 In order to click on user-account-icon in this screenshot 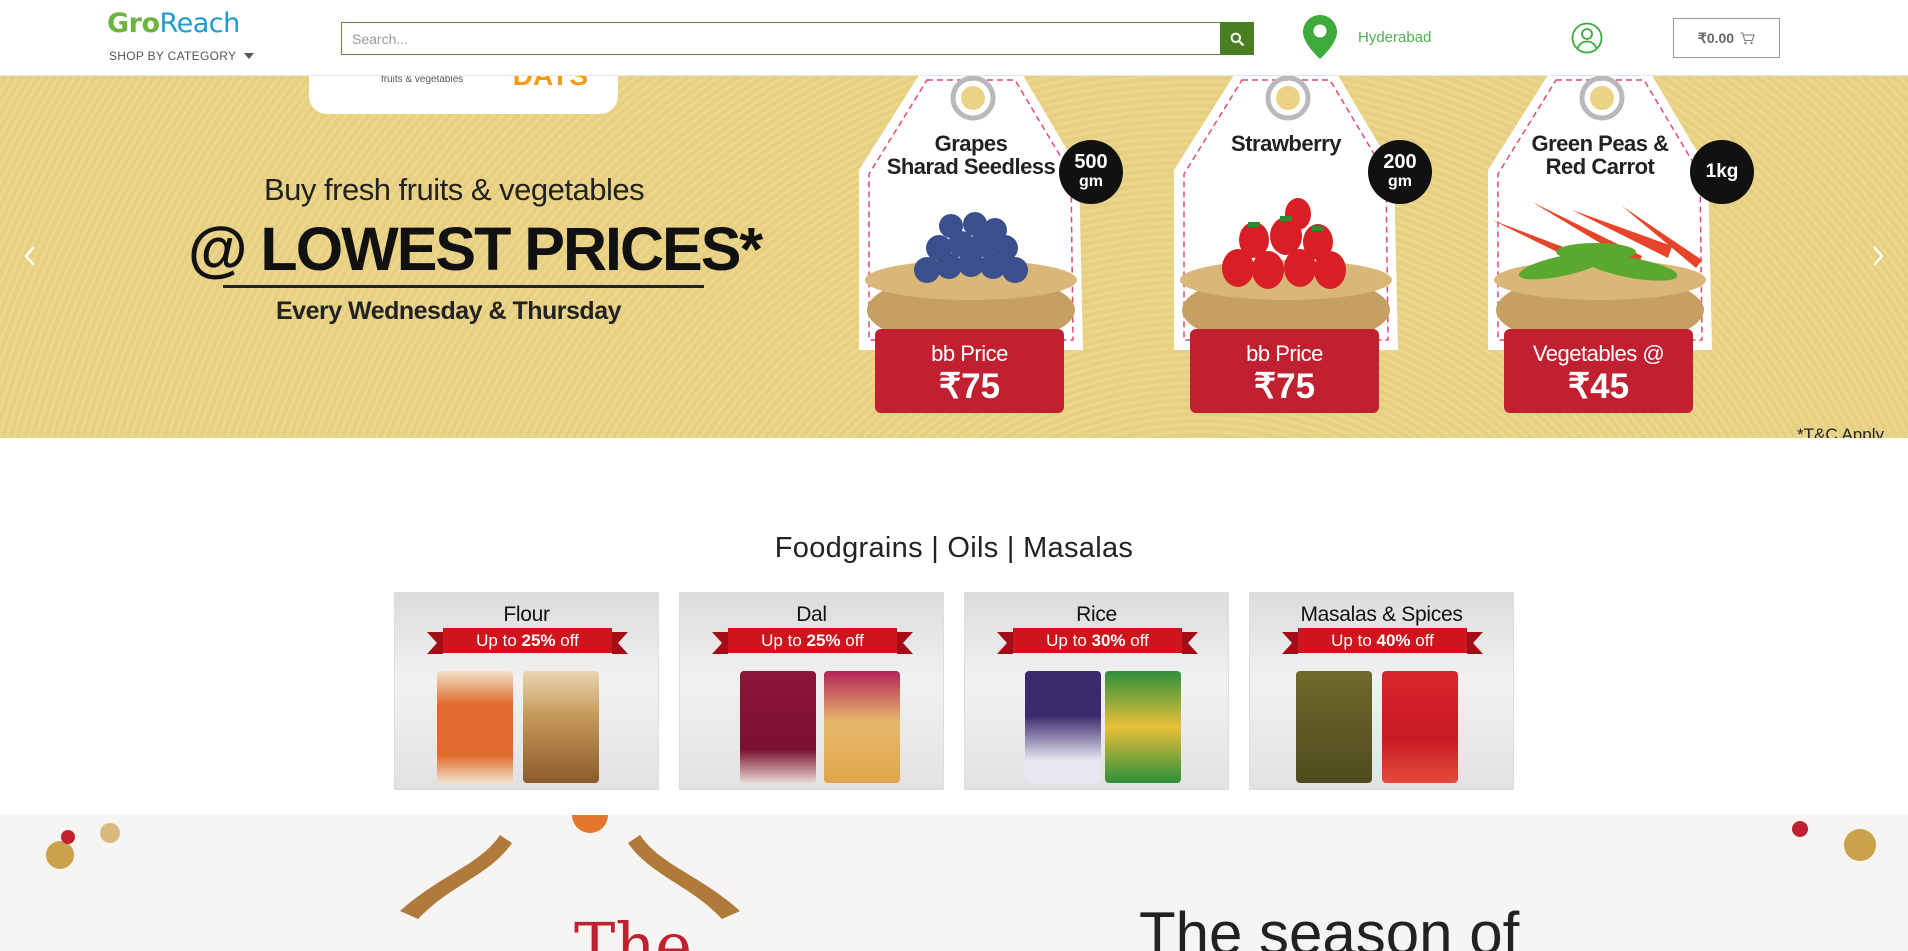, I will do `click(1587, 38)`.